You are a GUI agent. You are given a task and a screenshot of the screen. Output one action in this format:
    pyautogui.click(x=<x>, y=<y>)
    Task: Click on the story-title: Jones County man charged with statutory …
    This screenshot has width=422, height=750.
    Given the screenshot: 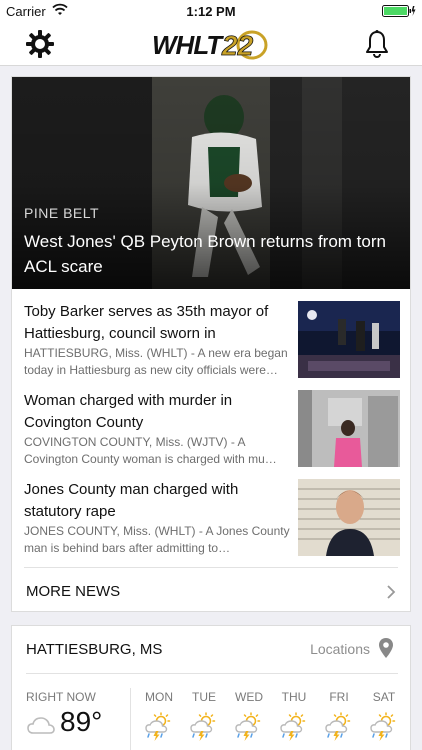 What is the action you would take?
    pyautogui.click(x=158, y=501)
    